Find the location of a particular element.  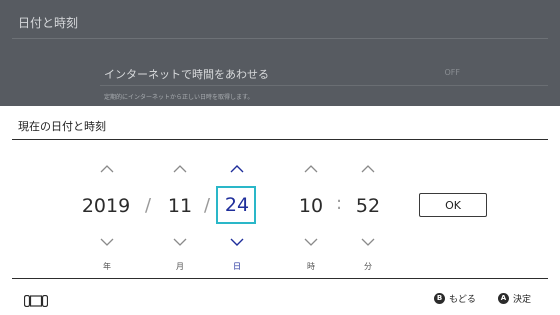

day-unit-label: 日 is located at coordinates (237, 266).